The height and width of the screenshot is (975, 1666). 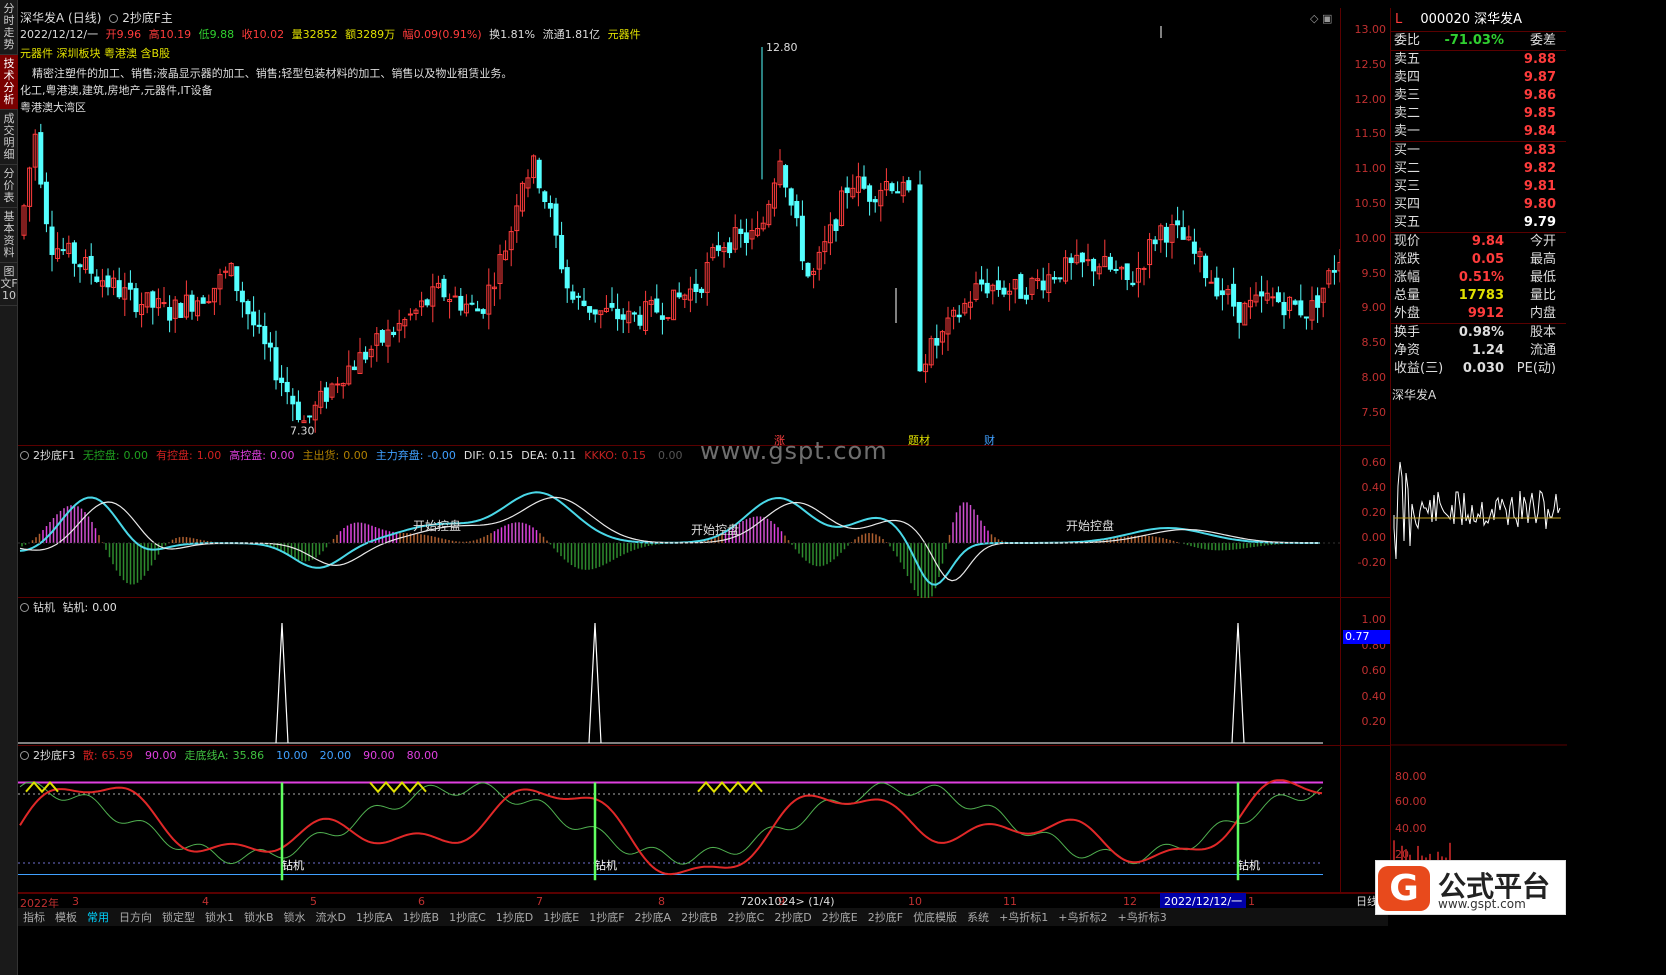 What do you see at coordinates (24, 755) in the screenshot?
I see `f3-toggle-icon` at bounding box center [24, 755].